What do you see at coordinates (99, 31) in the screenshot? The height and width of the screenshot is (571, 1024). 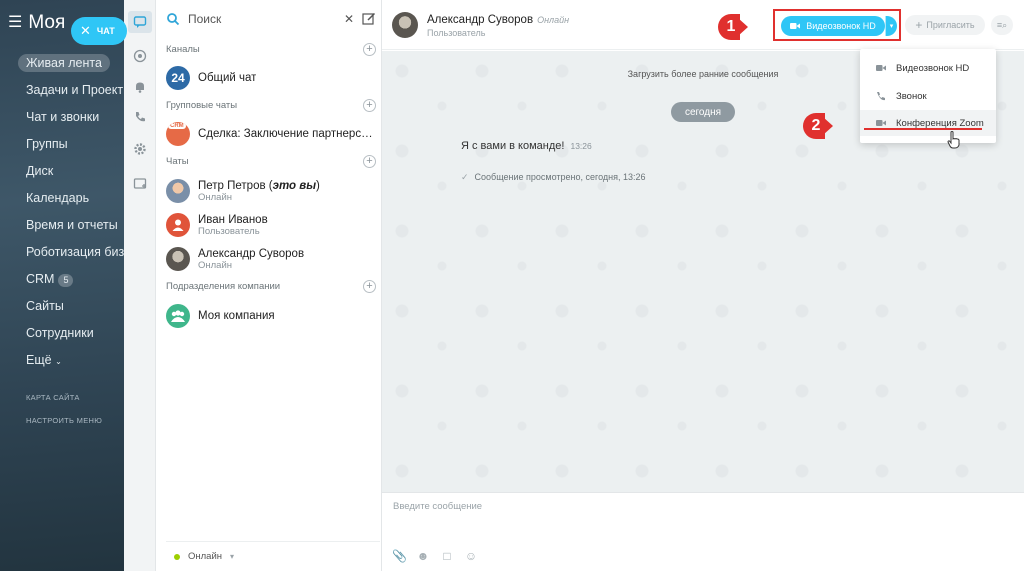 I see `chat-close-button: ✕ ЧАТ` at bounding box center [99, 31].